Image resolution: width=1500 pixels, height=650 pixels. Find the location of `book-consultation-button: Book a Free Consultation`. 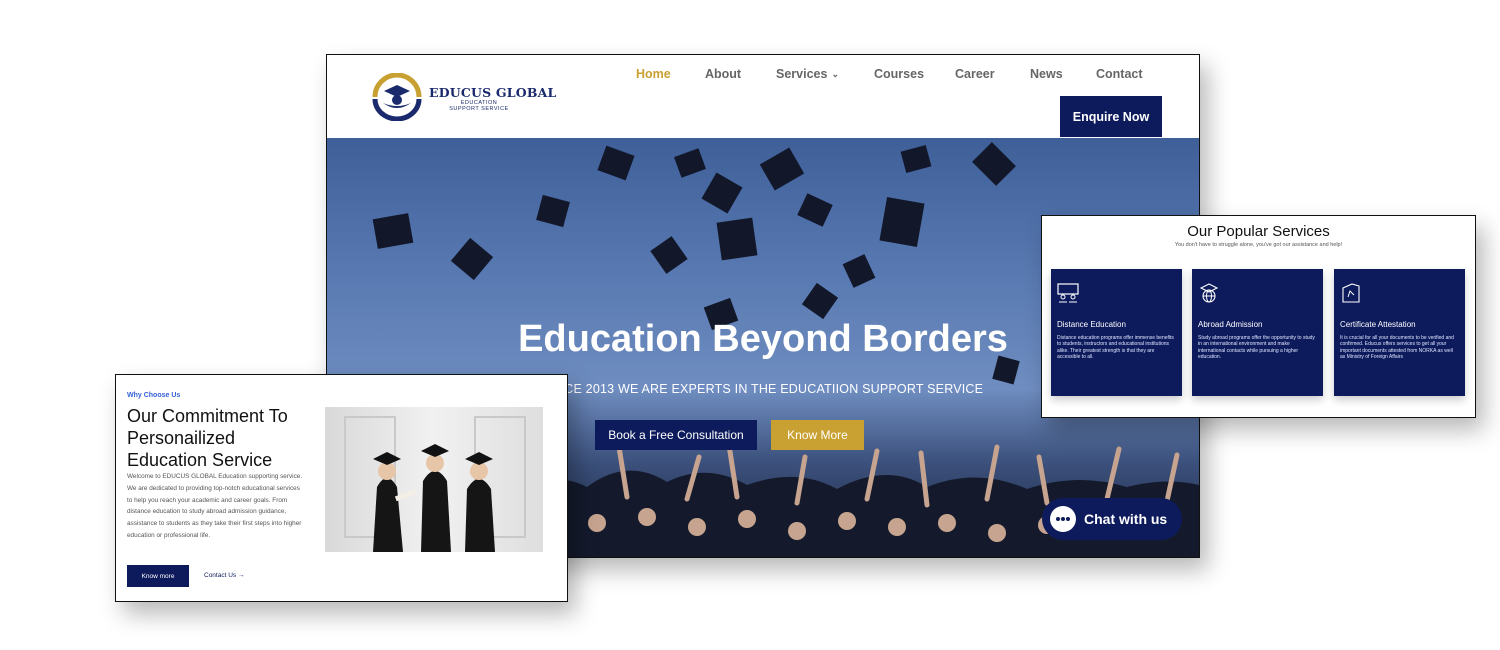

book-consultation-button: Book a Free Consultation is located at coordinates (676, 435).